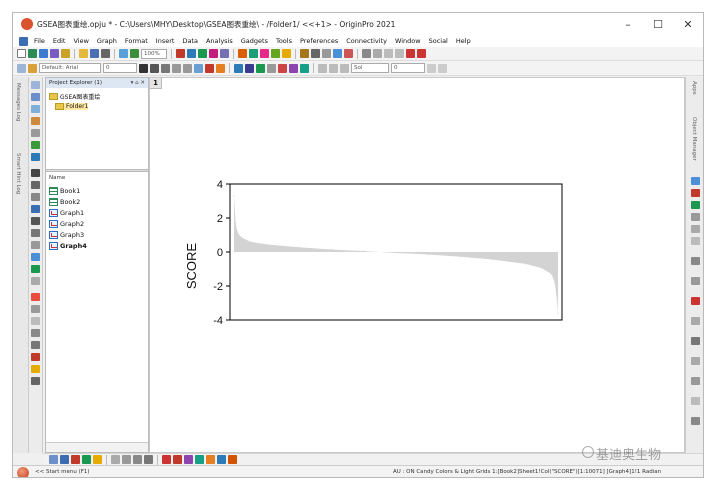 The width and height of the screenshot is (720, 488). I want to click on object-manager-tab: Object Manager, so click(694, 139).